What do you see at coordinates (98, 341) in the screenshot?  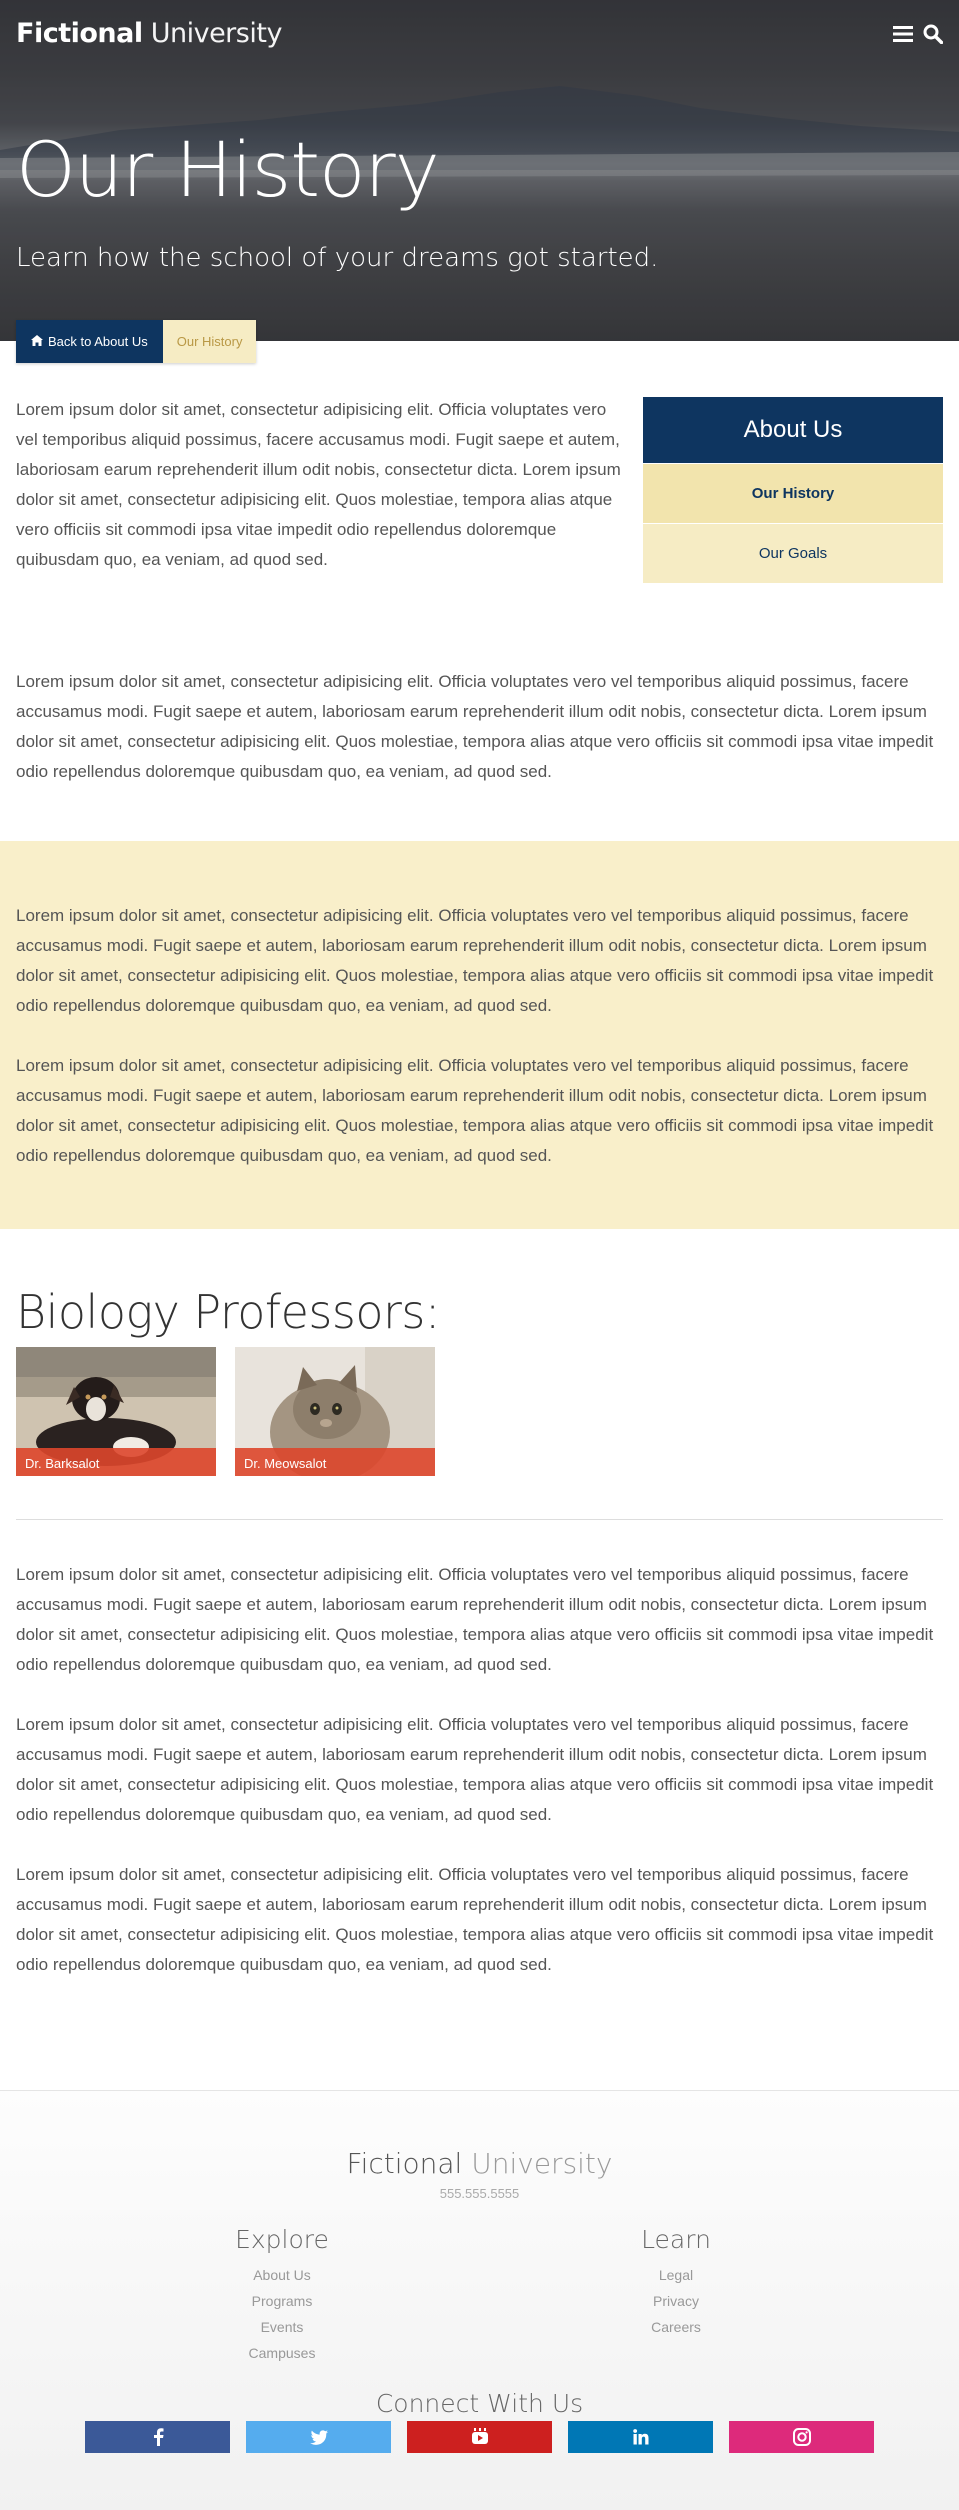 I see `back-link-label: Back to About Us` at bounding box center [98, 341].